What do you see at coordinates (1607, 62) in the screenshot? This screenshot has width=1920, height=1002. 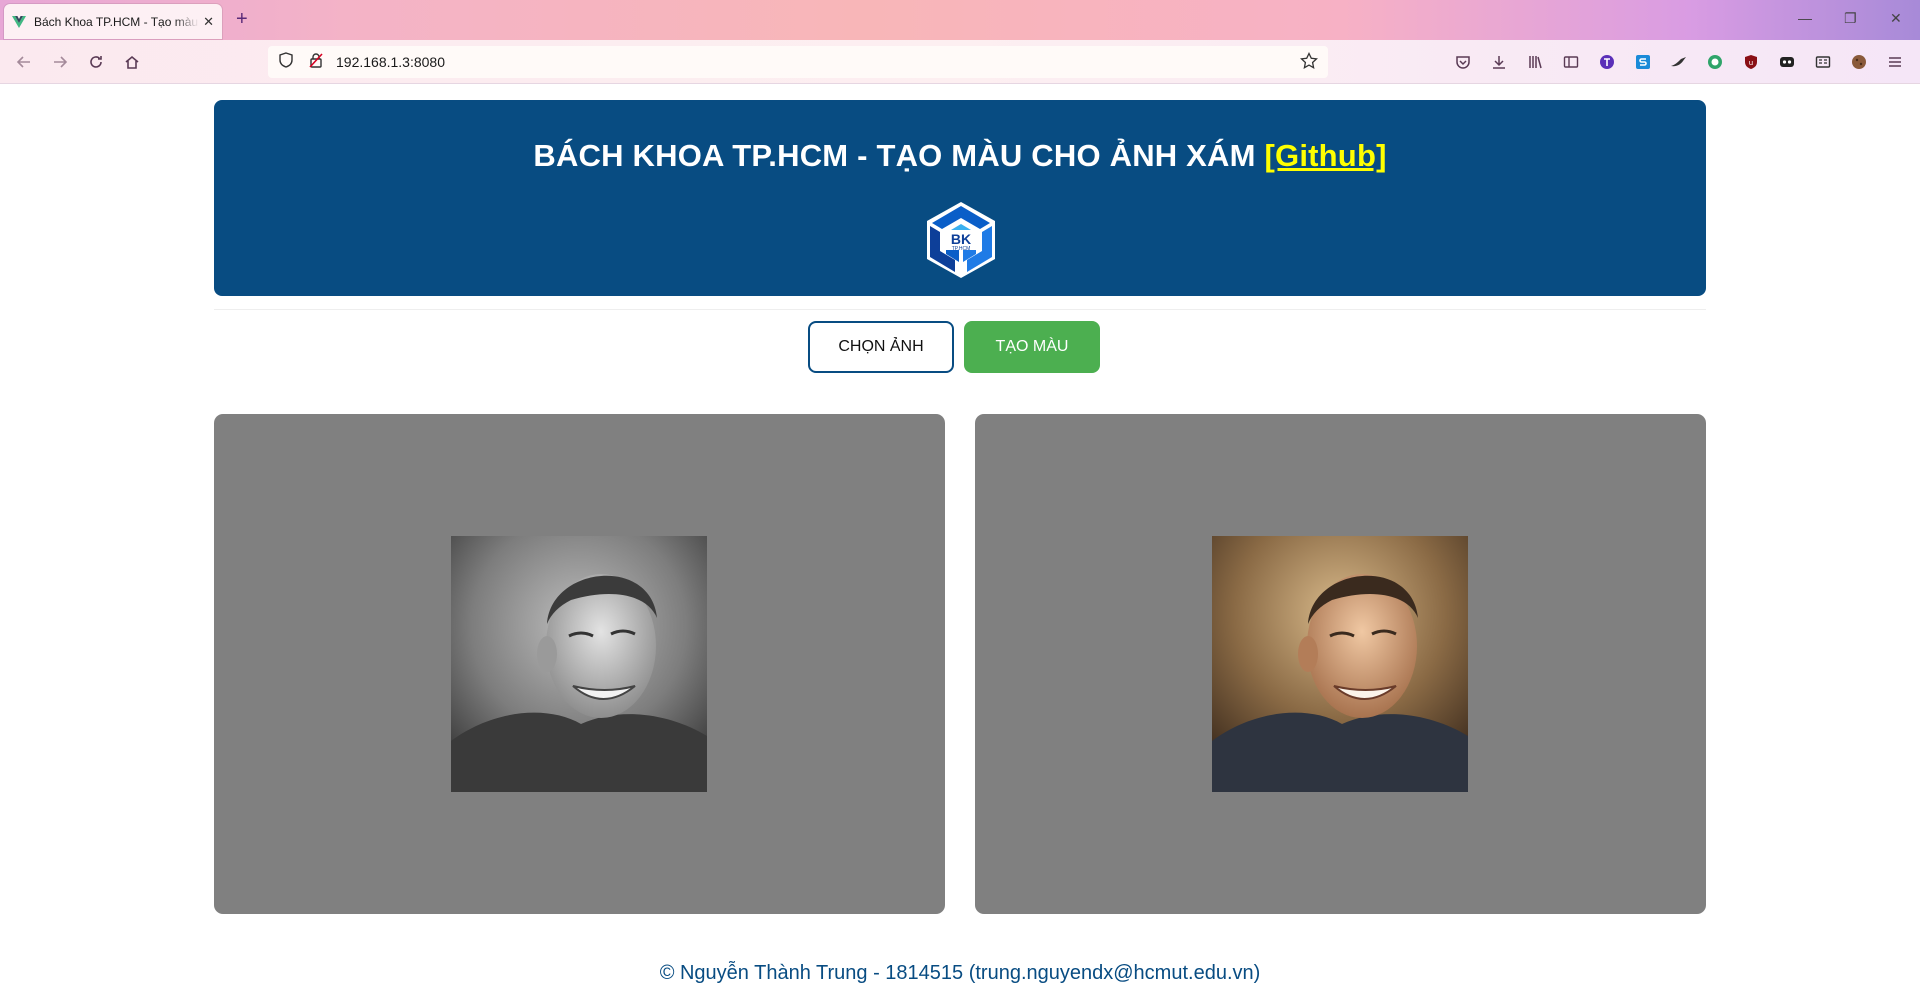 I see `extension-t-icon` at bounding box center [1607, 62].